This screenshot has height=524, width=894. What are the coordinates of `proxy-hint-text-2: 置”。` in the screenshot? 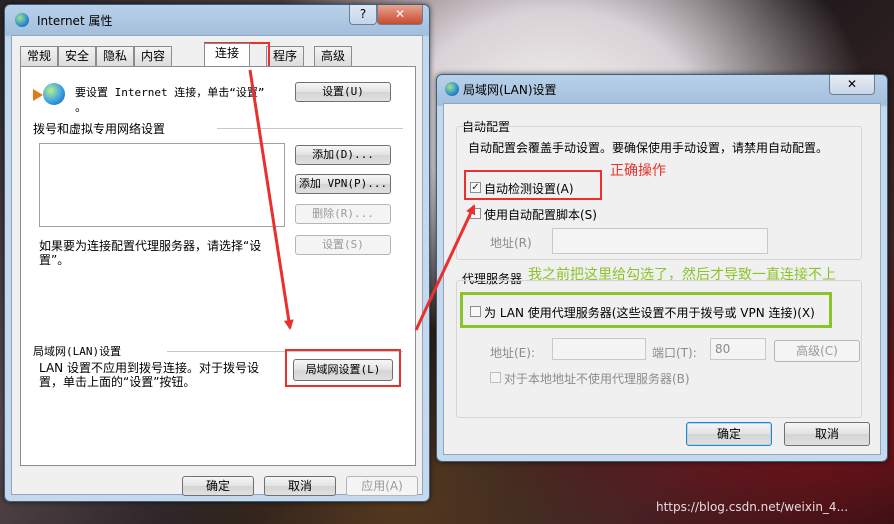 It's located at (54, 260).